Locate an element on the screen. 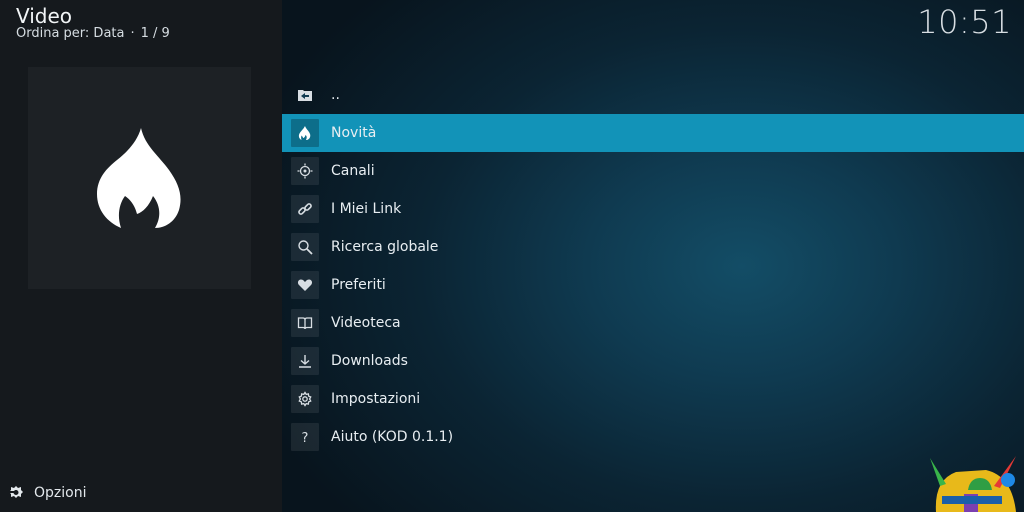 The width and height of the screenshot is (1024, 512). clock: 10:51 is located at coordinates (964, 22).